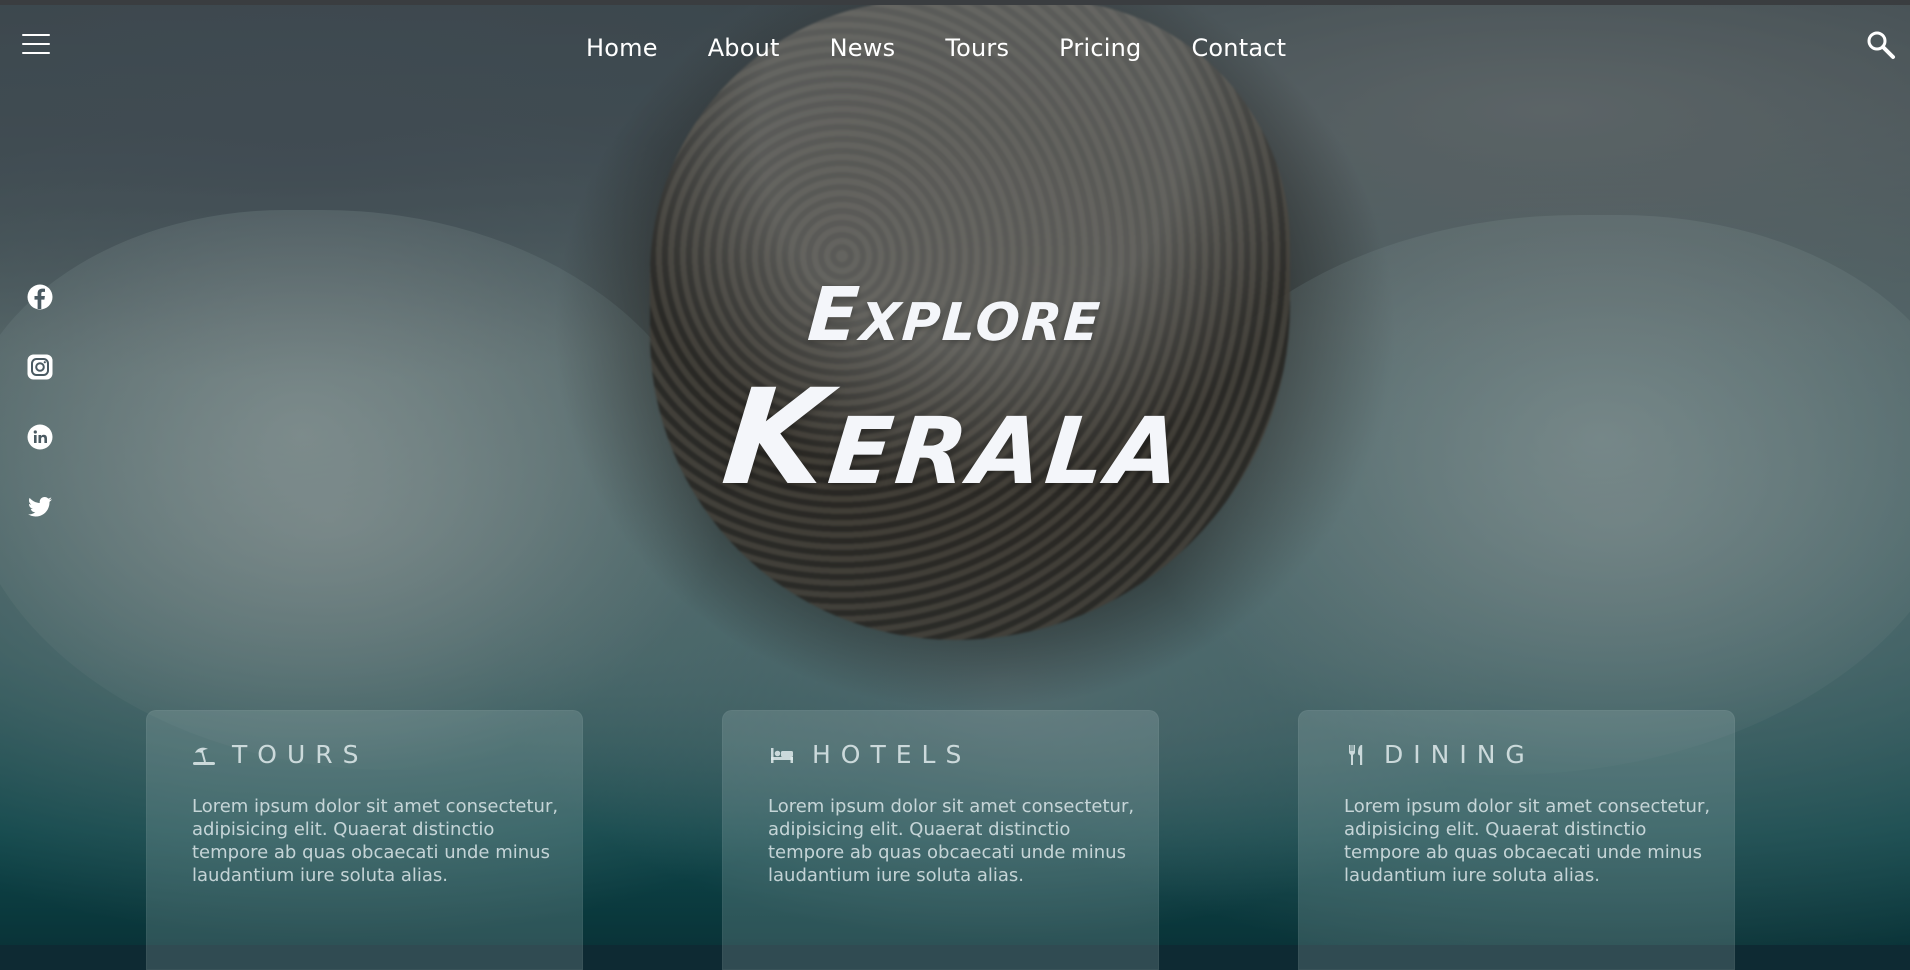 This screenshot has width=1910, height=970. Describe the element at coordinates (977, 48) in the screenshot. I see `nav-tours: Tours` at that location.